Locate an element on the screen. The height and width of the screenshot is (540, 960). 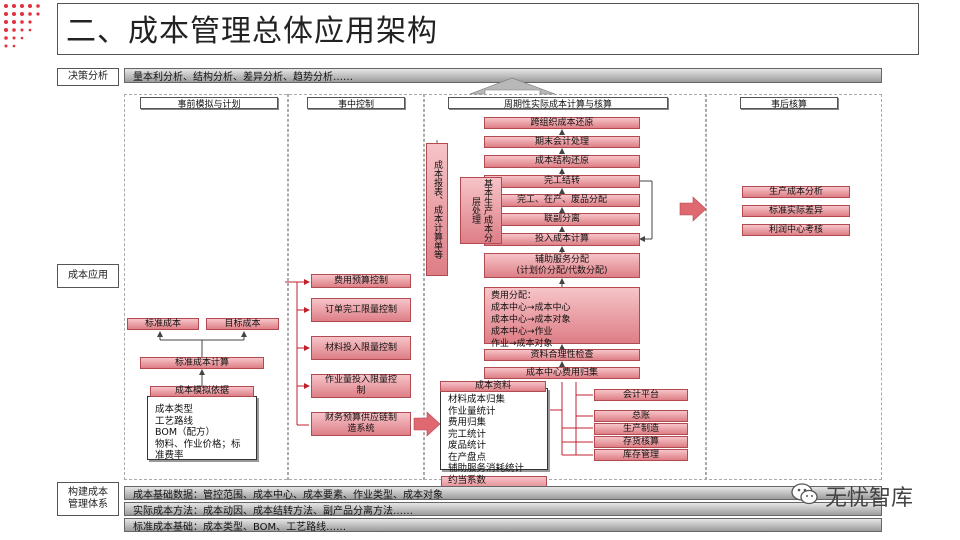
flow-wip-scrap-allocation: 完工、在产、废品分配 is located at coordinates (562, 200).